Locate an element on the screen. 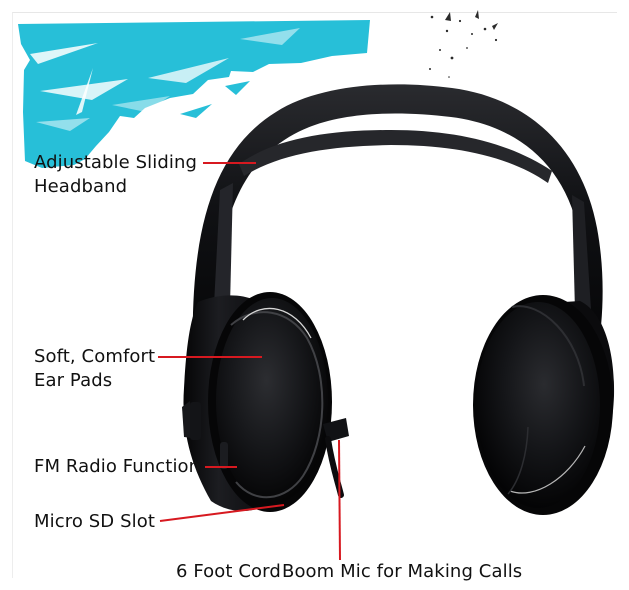 The width and height of the screenshot is (629, 590). micro-sd-callout-line is located at coordinates (222, 513).